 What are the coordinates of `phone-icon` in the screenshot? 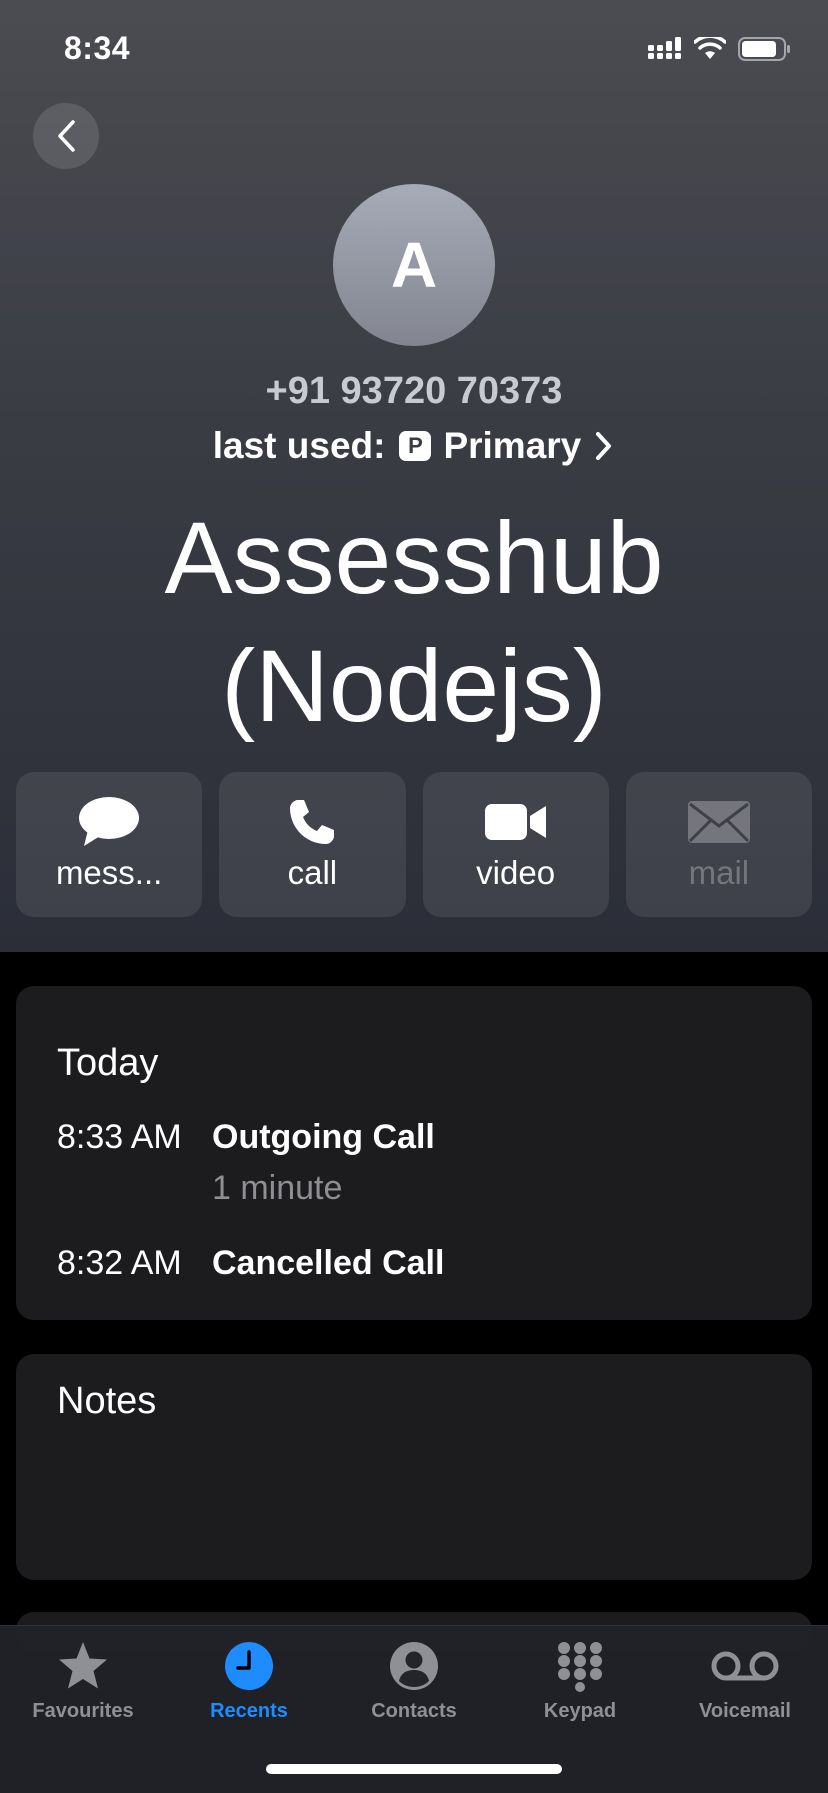 It's located at (312, 822).